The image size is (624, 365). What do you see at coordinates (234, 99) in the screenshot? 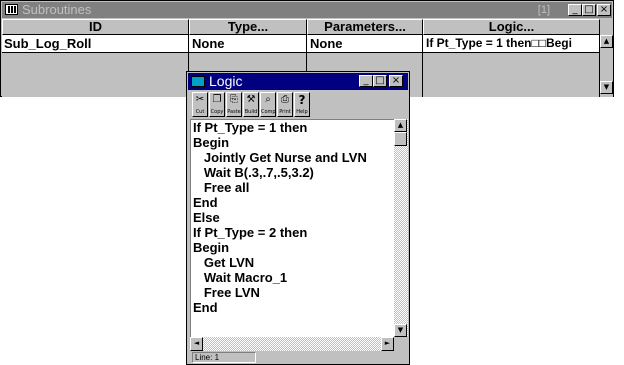
I see `paste-icon: ⎘` at bounding box center [234, 99].